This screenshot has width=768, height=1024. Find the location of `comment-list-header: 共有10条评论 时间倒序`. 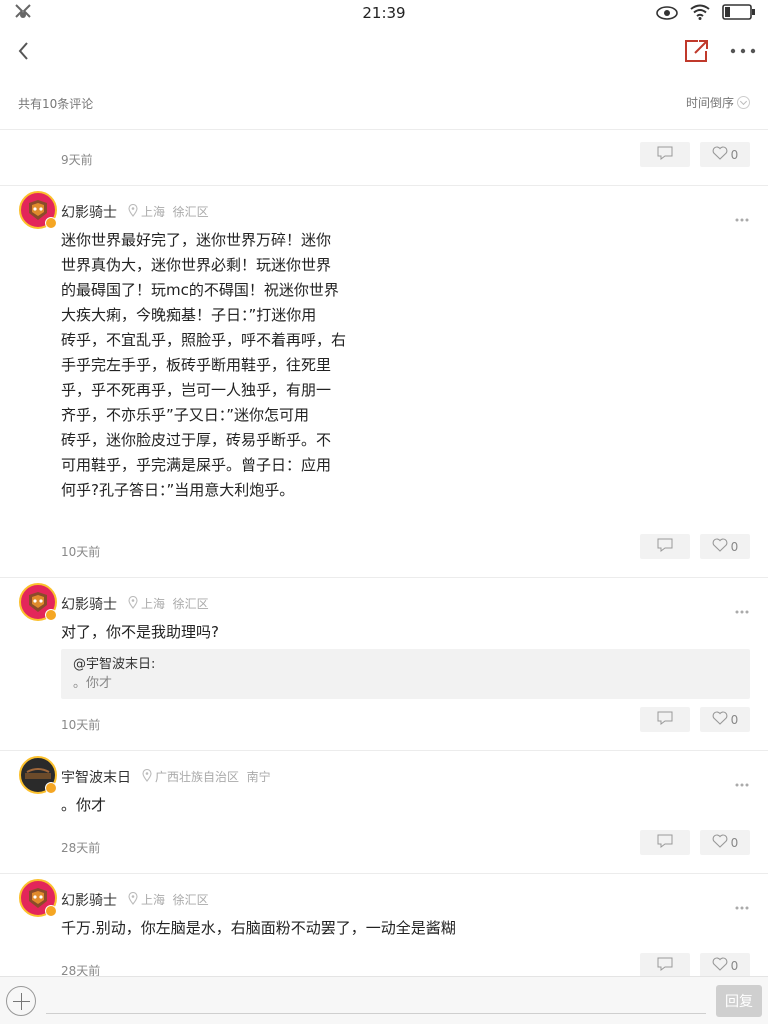

comment-list-header: 共有10条评论 时间倒序 is located at coordinates (384, 104).